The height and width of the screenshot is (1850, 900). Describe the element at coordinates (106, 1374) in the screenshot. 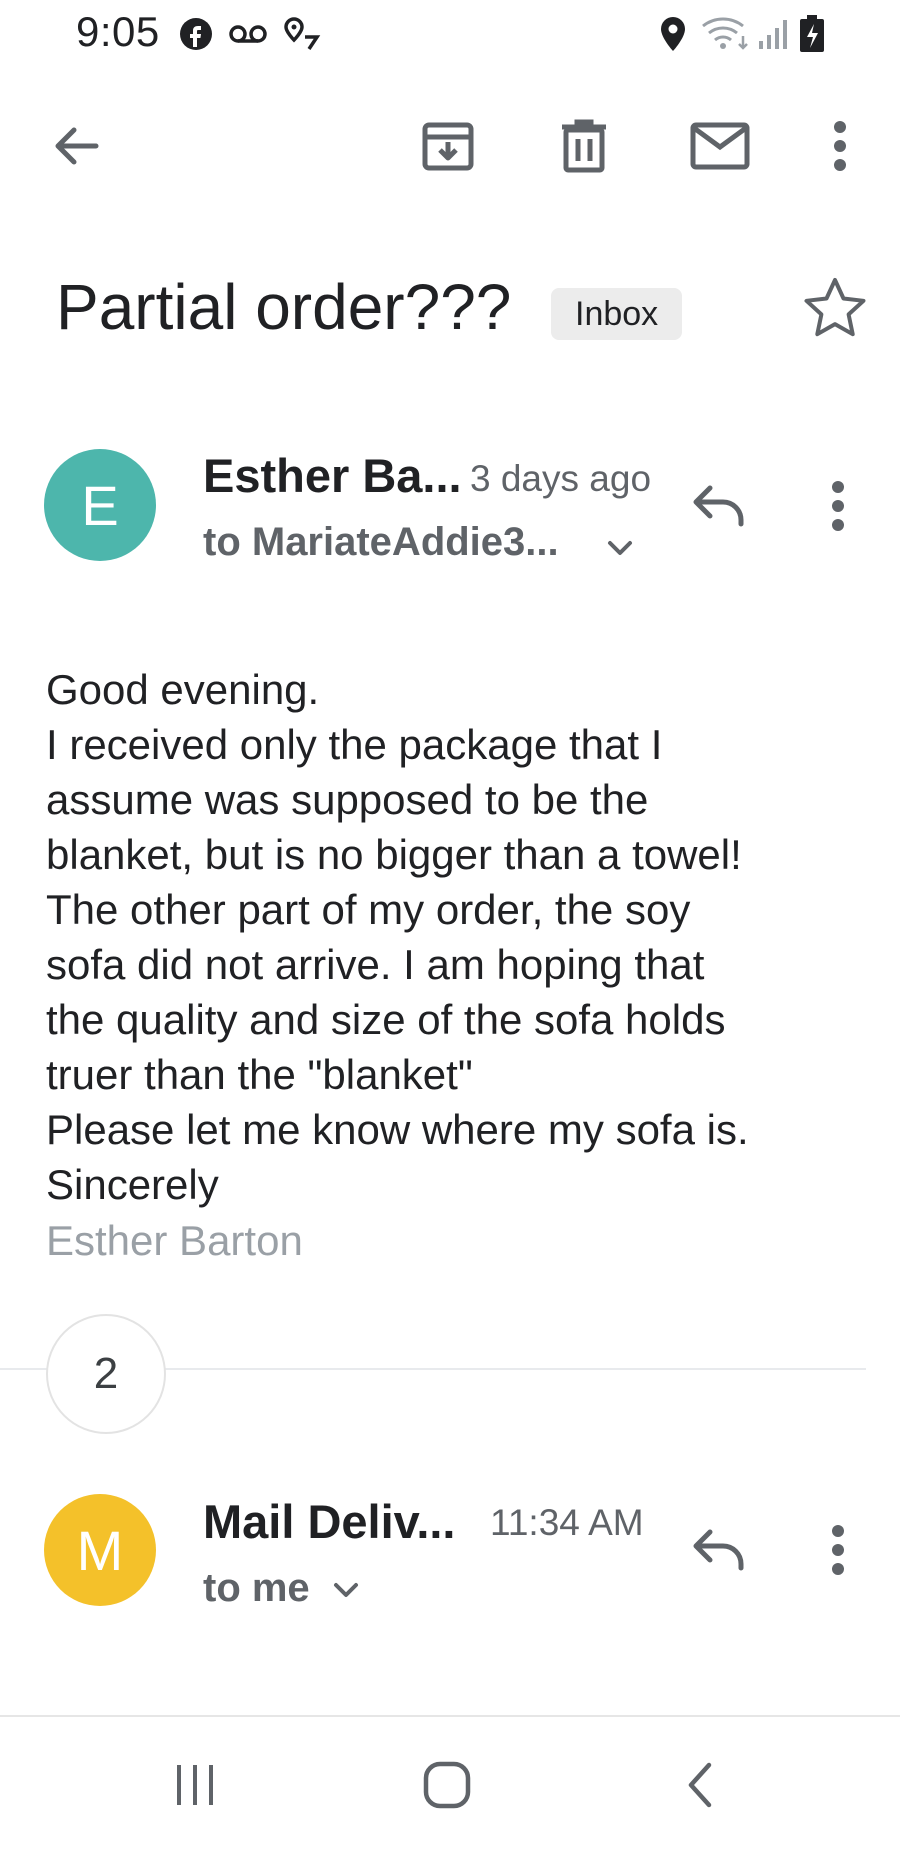

I see `collapsed-messages-count: 2` at that location.